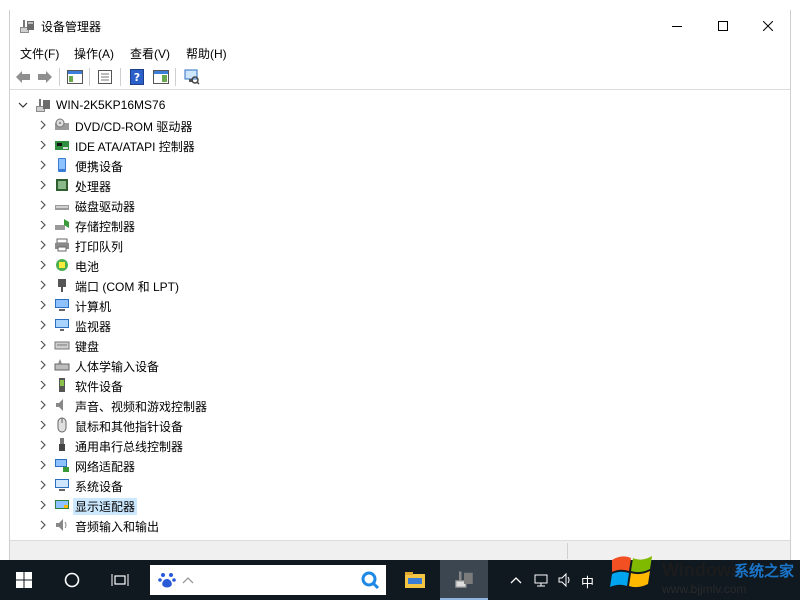  What do you see at coordinates (698, 569) in the screenshot?
I see `watermark: Windows 系统之家 www.bjjmlv.com` at bounding box center [698, 569].